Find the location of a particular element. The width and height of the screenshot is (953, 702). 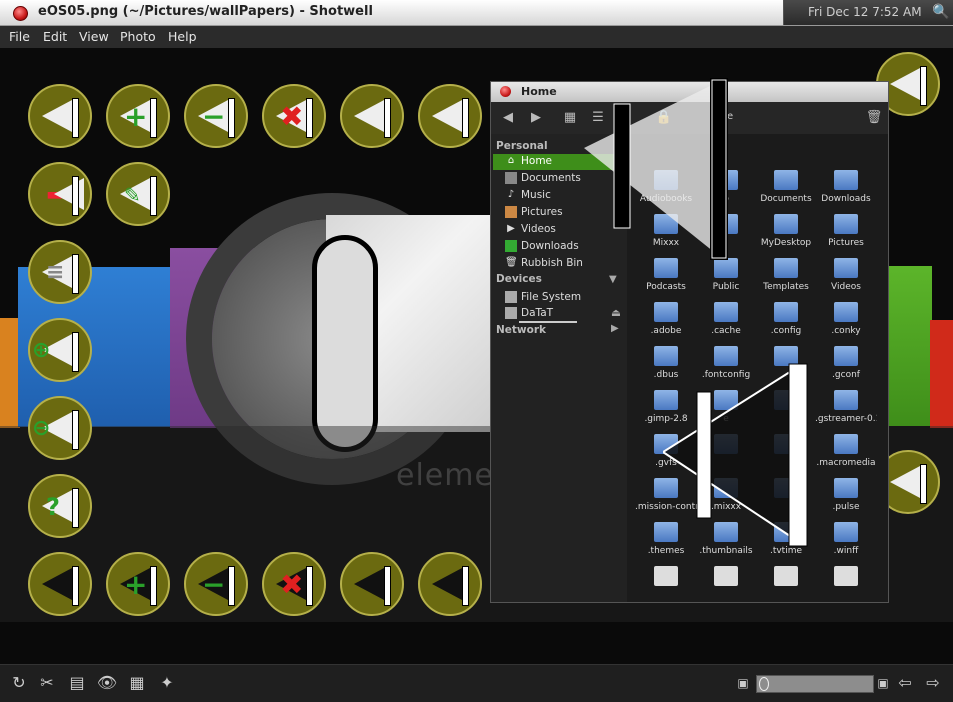

file-item: .conky is located at coordinates (846, 319).